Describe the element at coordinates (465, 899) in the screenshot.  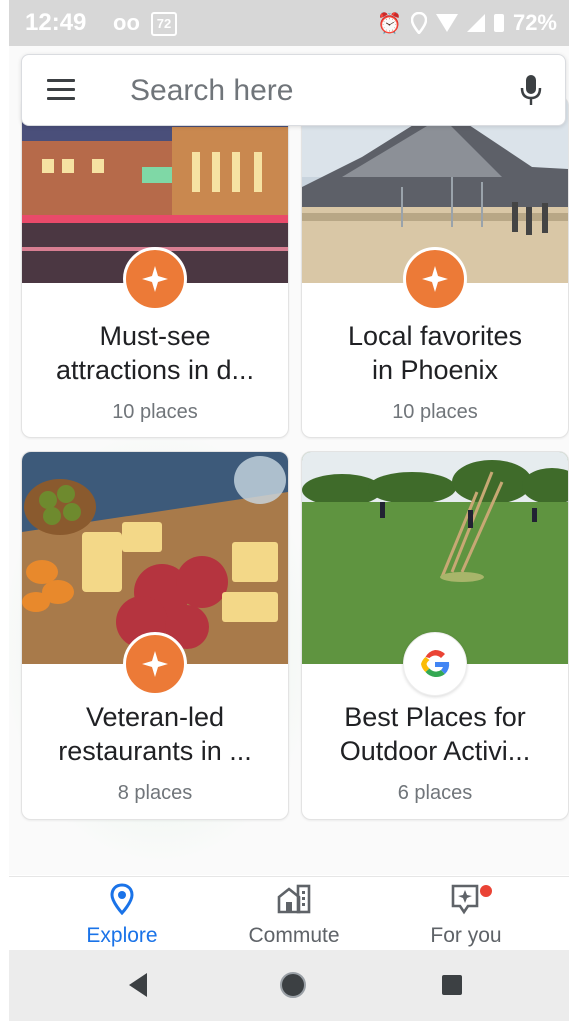
I see `for-you-sparkle-icon` at that location.